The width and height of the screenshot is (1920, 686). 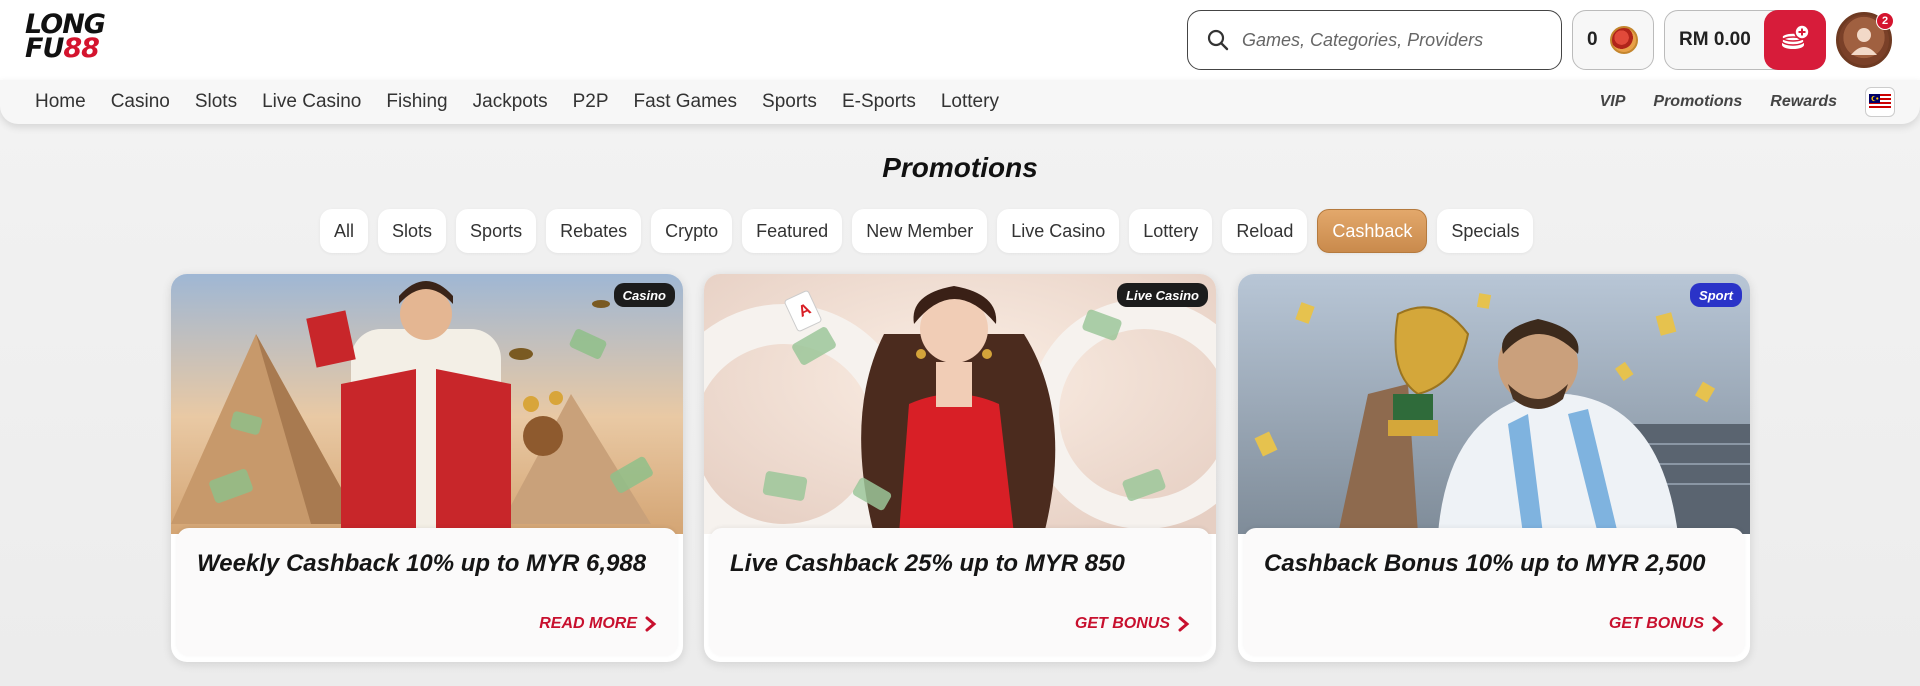 I want to click on logo-line2-b: 88, so click(x=81, y=48).